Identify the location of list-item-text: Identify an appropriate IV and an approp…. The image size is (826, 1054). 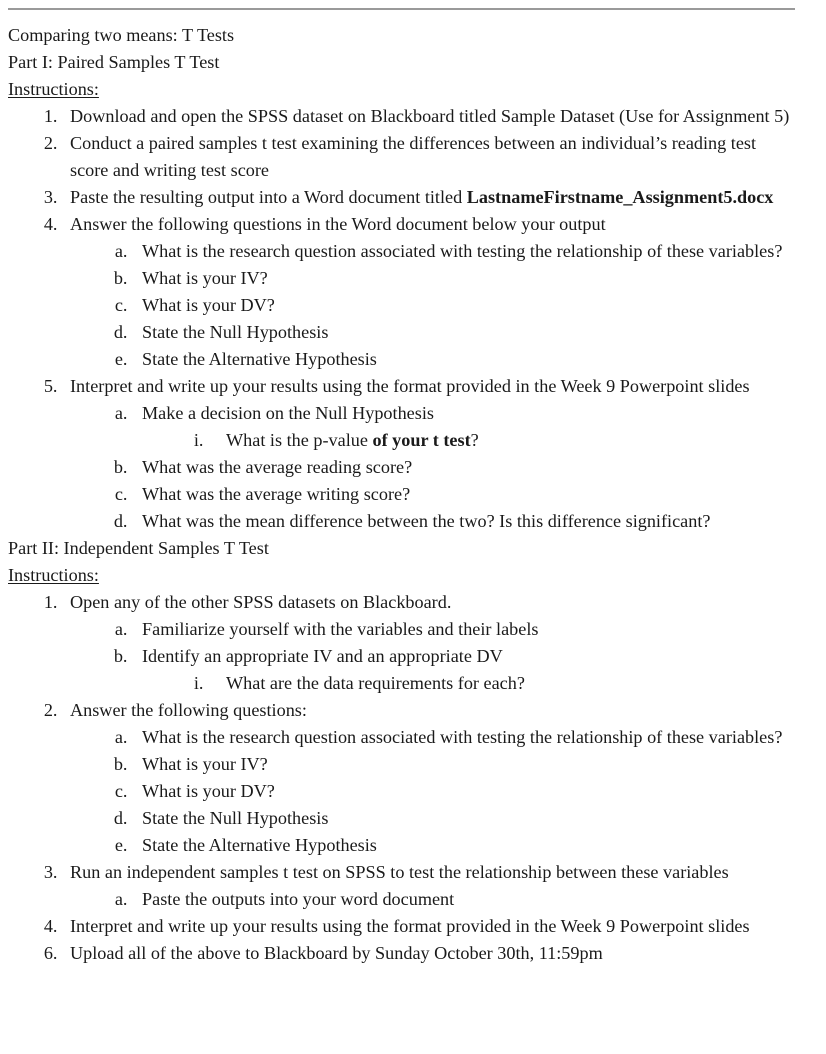
(322, 656).